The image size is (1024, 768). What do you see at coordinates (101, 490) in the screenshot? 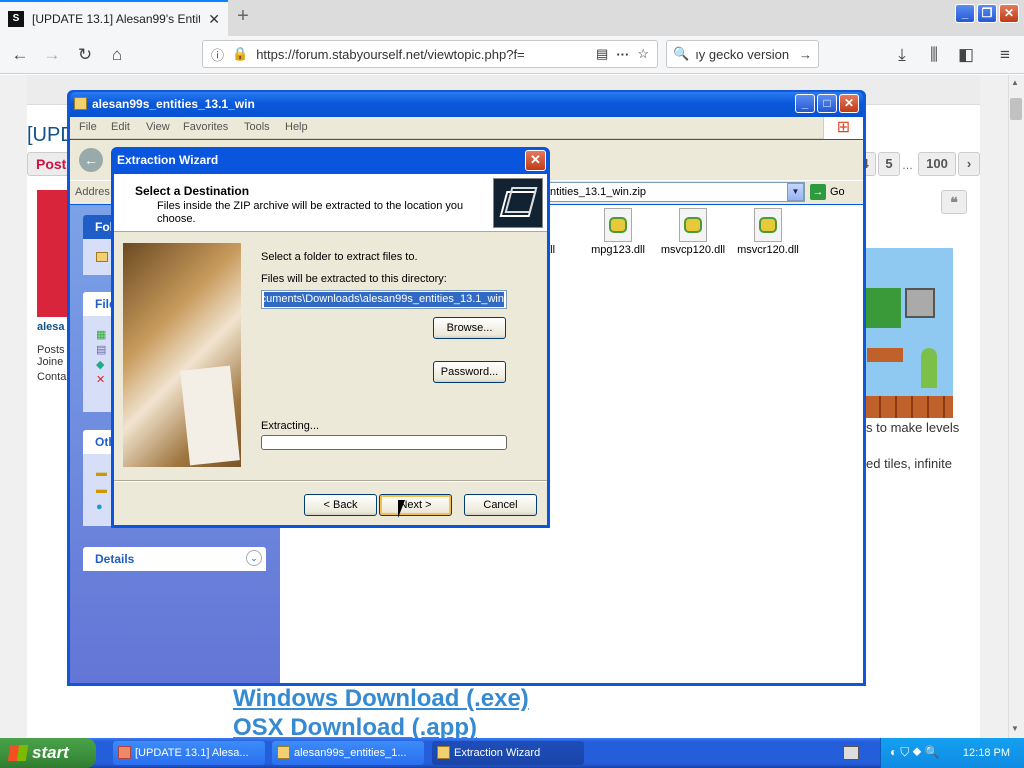
I see `other-places-icons: ▬ ▬ ●` at bounding box center [101, 490].